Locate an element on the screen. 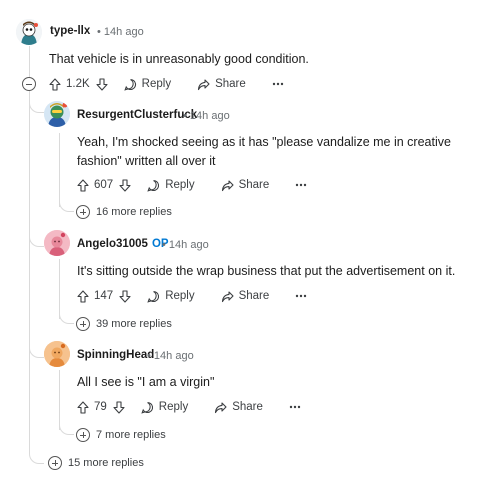 The height and width of the screenshot is (479, 500). upvote-button: 147 is located at coordinates (95, 296).